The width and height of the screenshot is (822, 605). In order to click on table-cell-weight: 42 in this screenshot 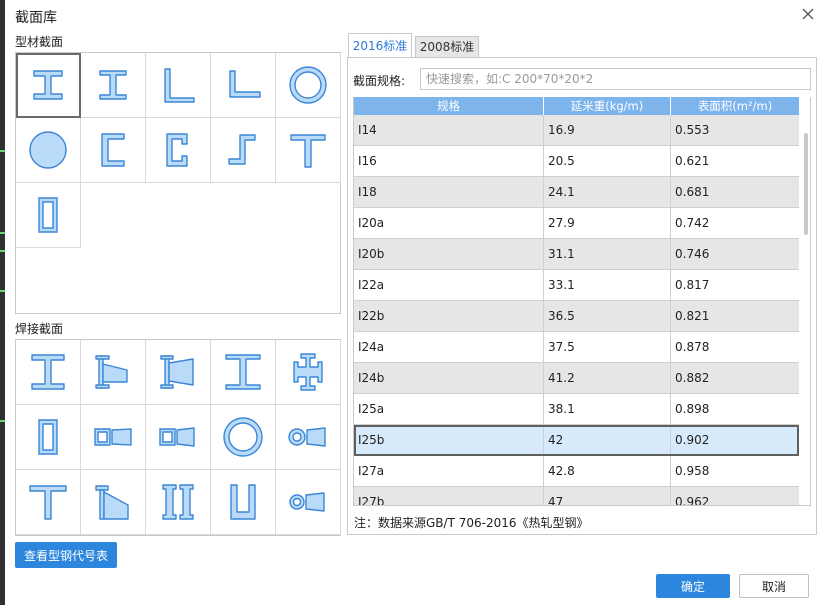, I will do `click(607, 440)`.